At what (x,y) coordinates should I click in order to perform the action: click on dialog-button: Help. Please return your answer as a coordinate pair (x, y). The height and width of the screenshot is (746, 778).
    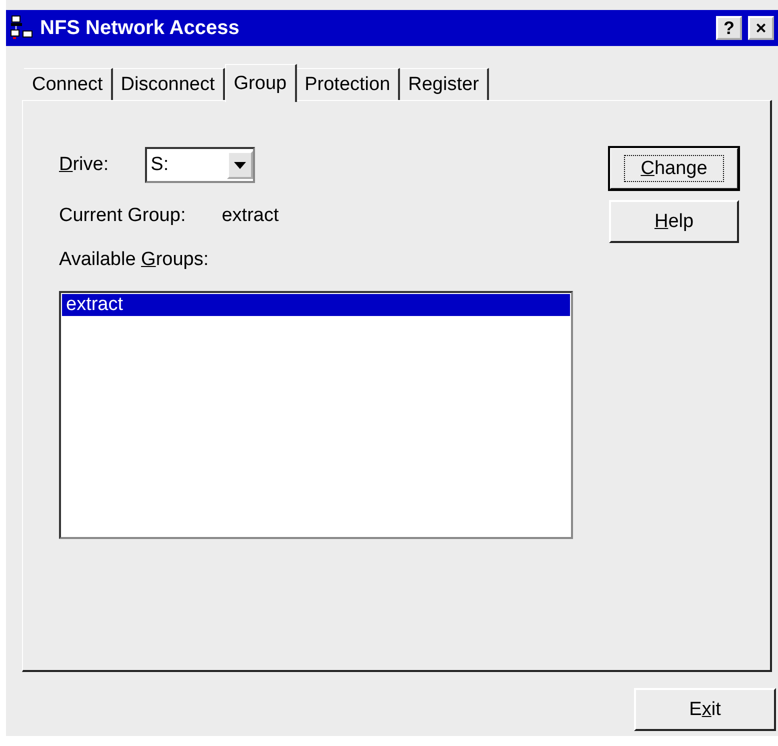
    Looking at the image, I should click on (674, 221).